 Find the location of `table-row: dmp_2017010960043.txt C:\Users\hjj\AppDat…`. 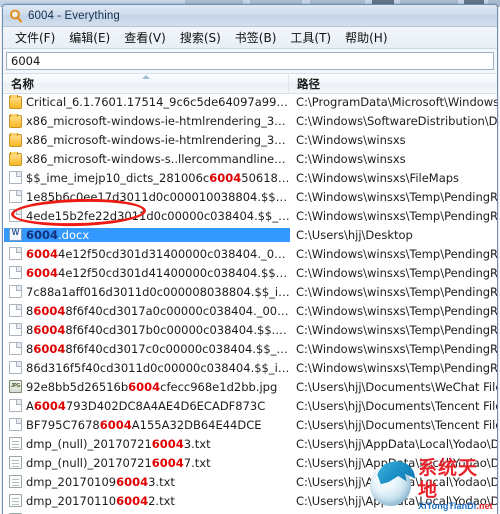

table-row: dmp_2017010960043.txt C:\Users\hjj\AppDat… is located at coordinates (250, 481).